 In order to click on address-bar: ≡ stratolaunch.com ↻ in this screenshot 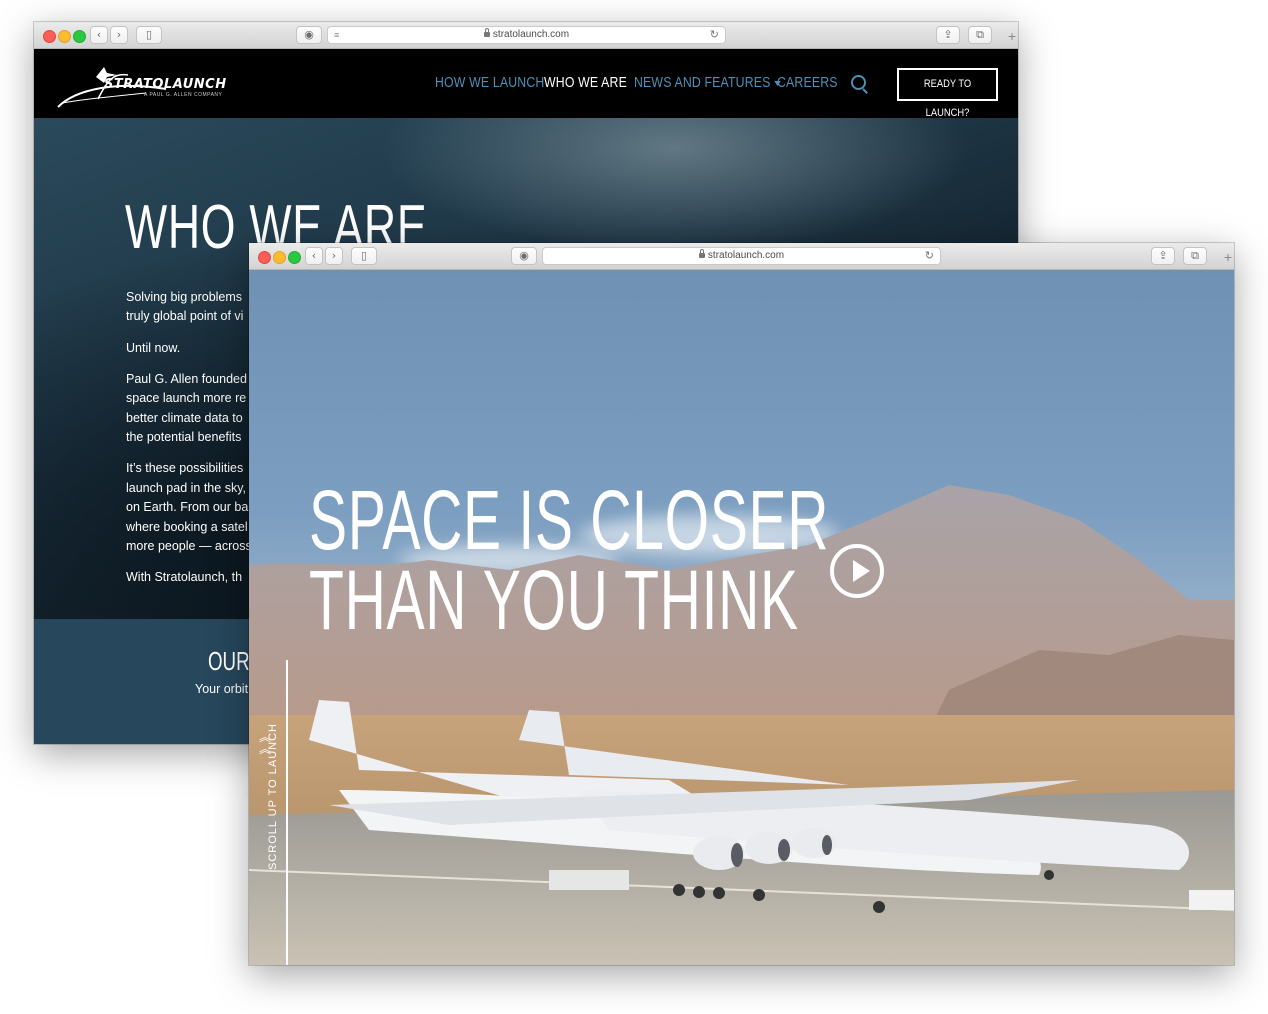, I will do `click(526, 35)`.